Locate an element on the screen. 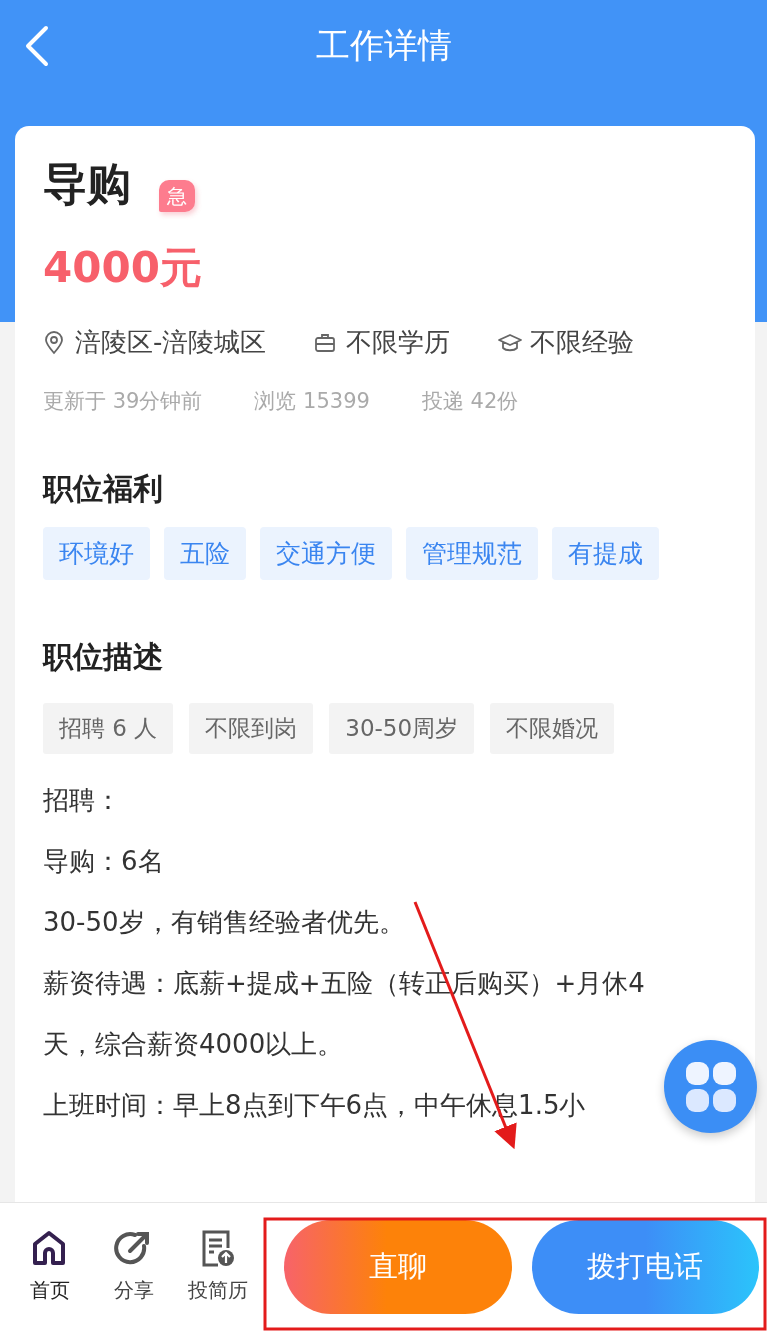 Image resolution: width=767 pixels, height=1331 pixels. requirement-tag: 招聘 6 人 is located at coordinates (108, 728).